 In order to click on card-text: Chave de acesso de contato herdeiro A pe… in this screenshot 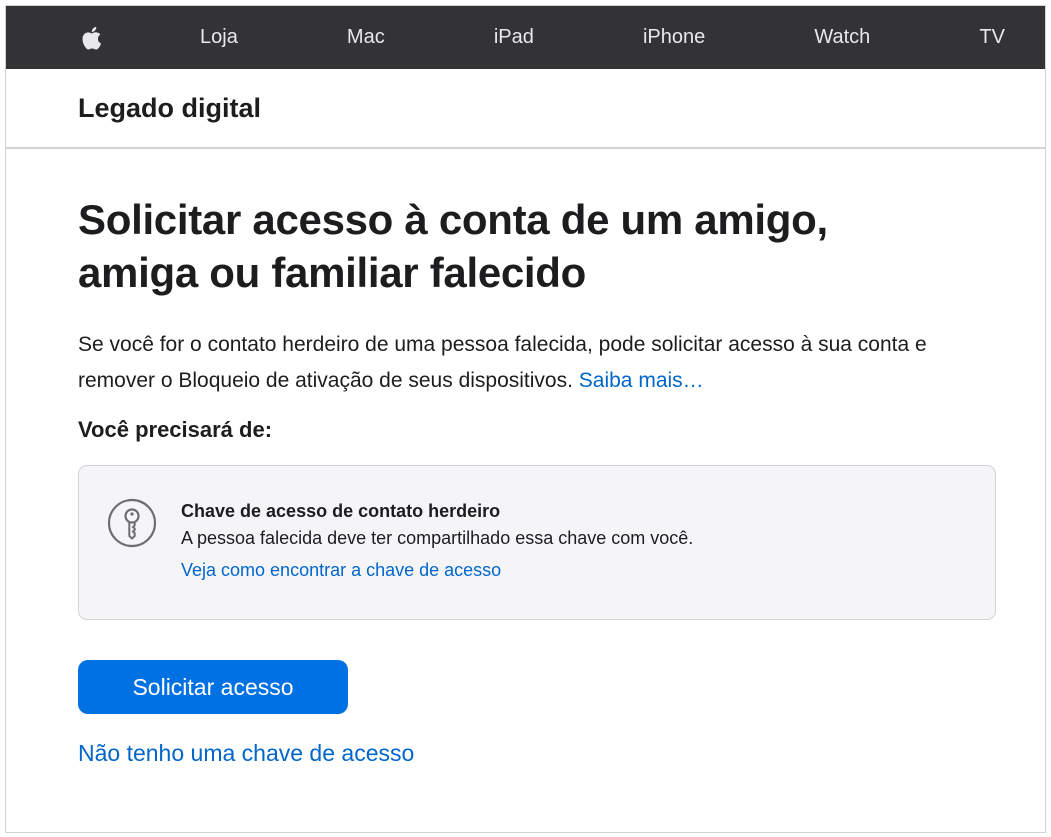, I will do `click(437, 558)`.